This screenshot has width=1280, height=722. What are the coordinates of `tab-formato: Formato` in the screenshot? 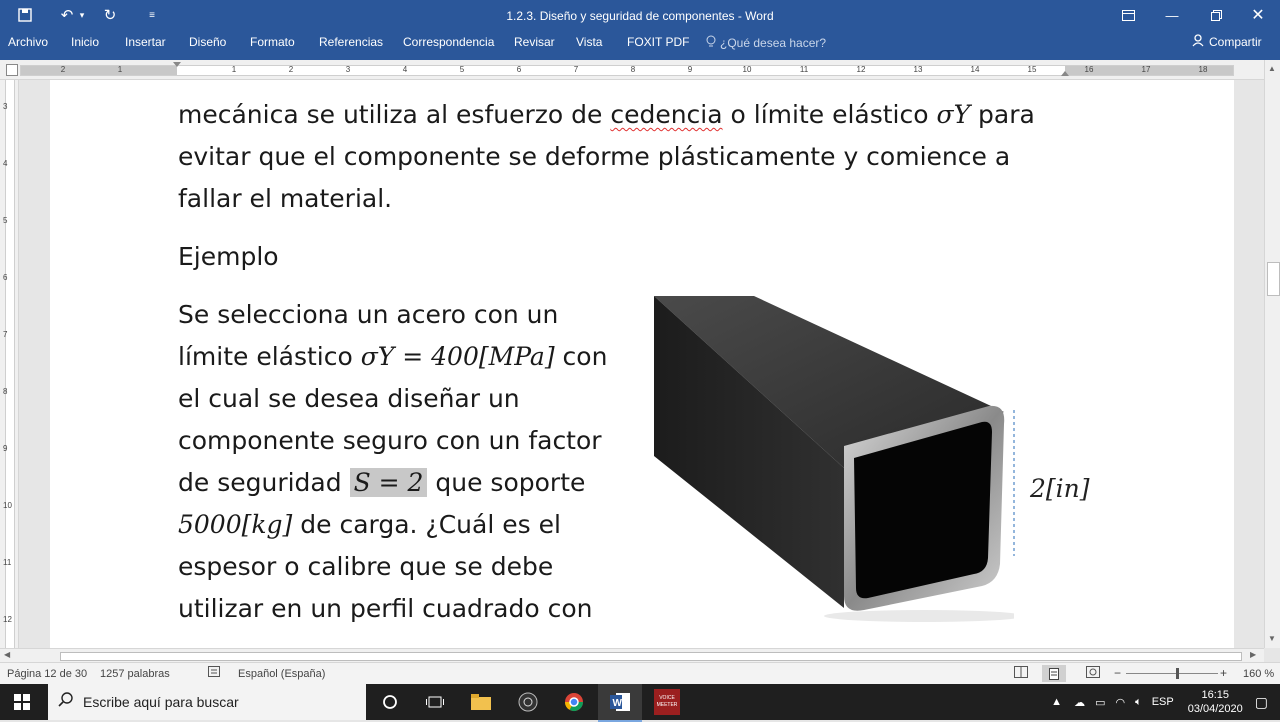 It's located at (272, 42).